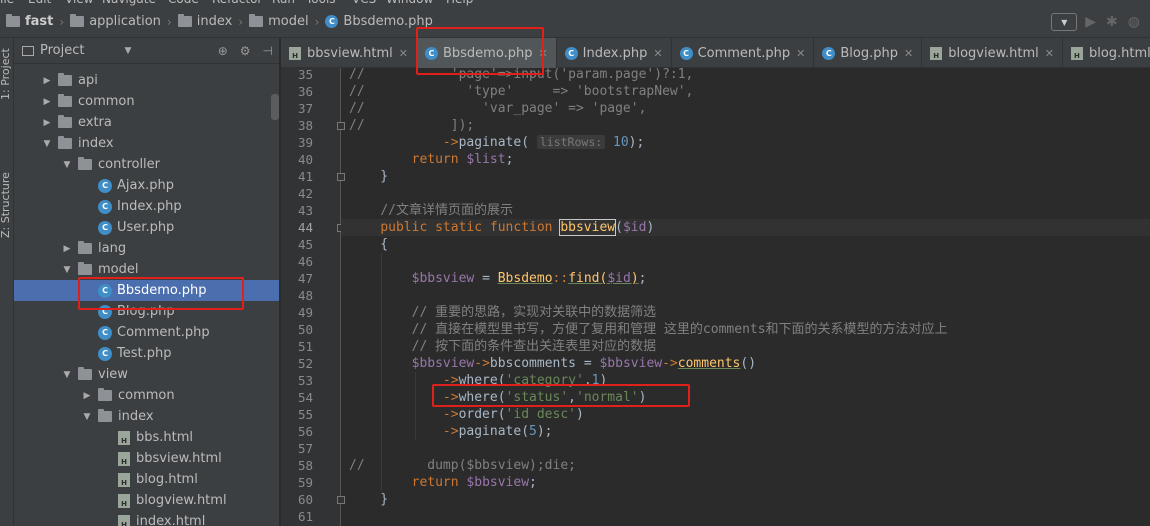 The width and height of the screenshot is (1150, 526). Describe the element at coordinates (745, 465) in the screenshot. I see `code-line: // dump($bbsview);die;` at that location.